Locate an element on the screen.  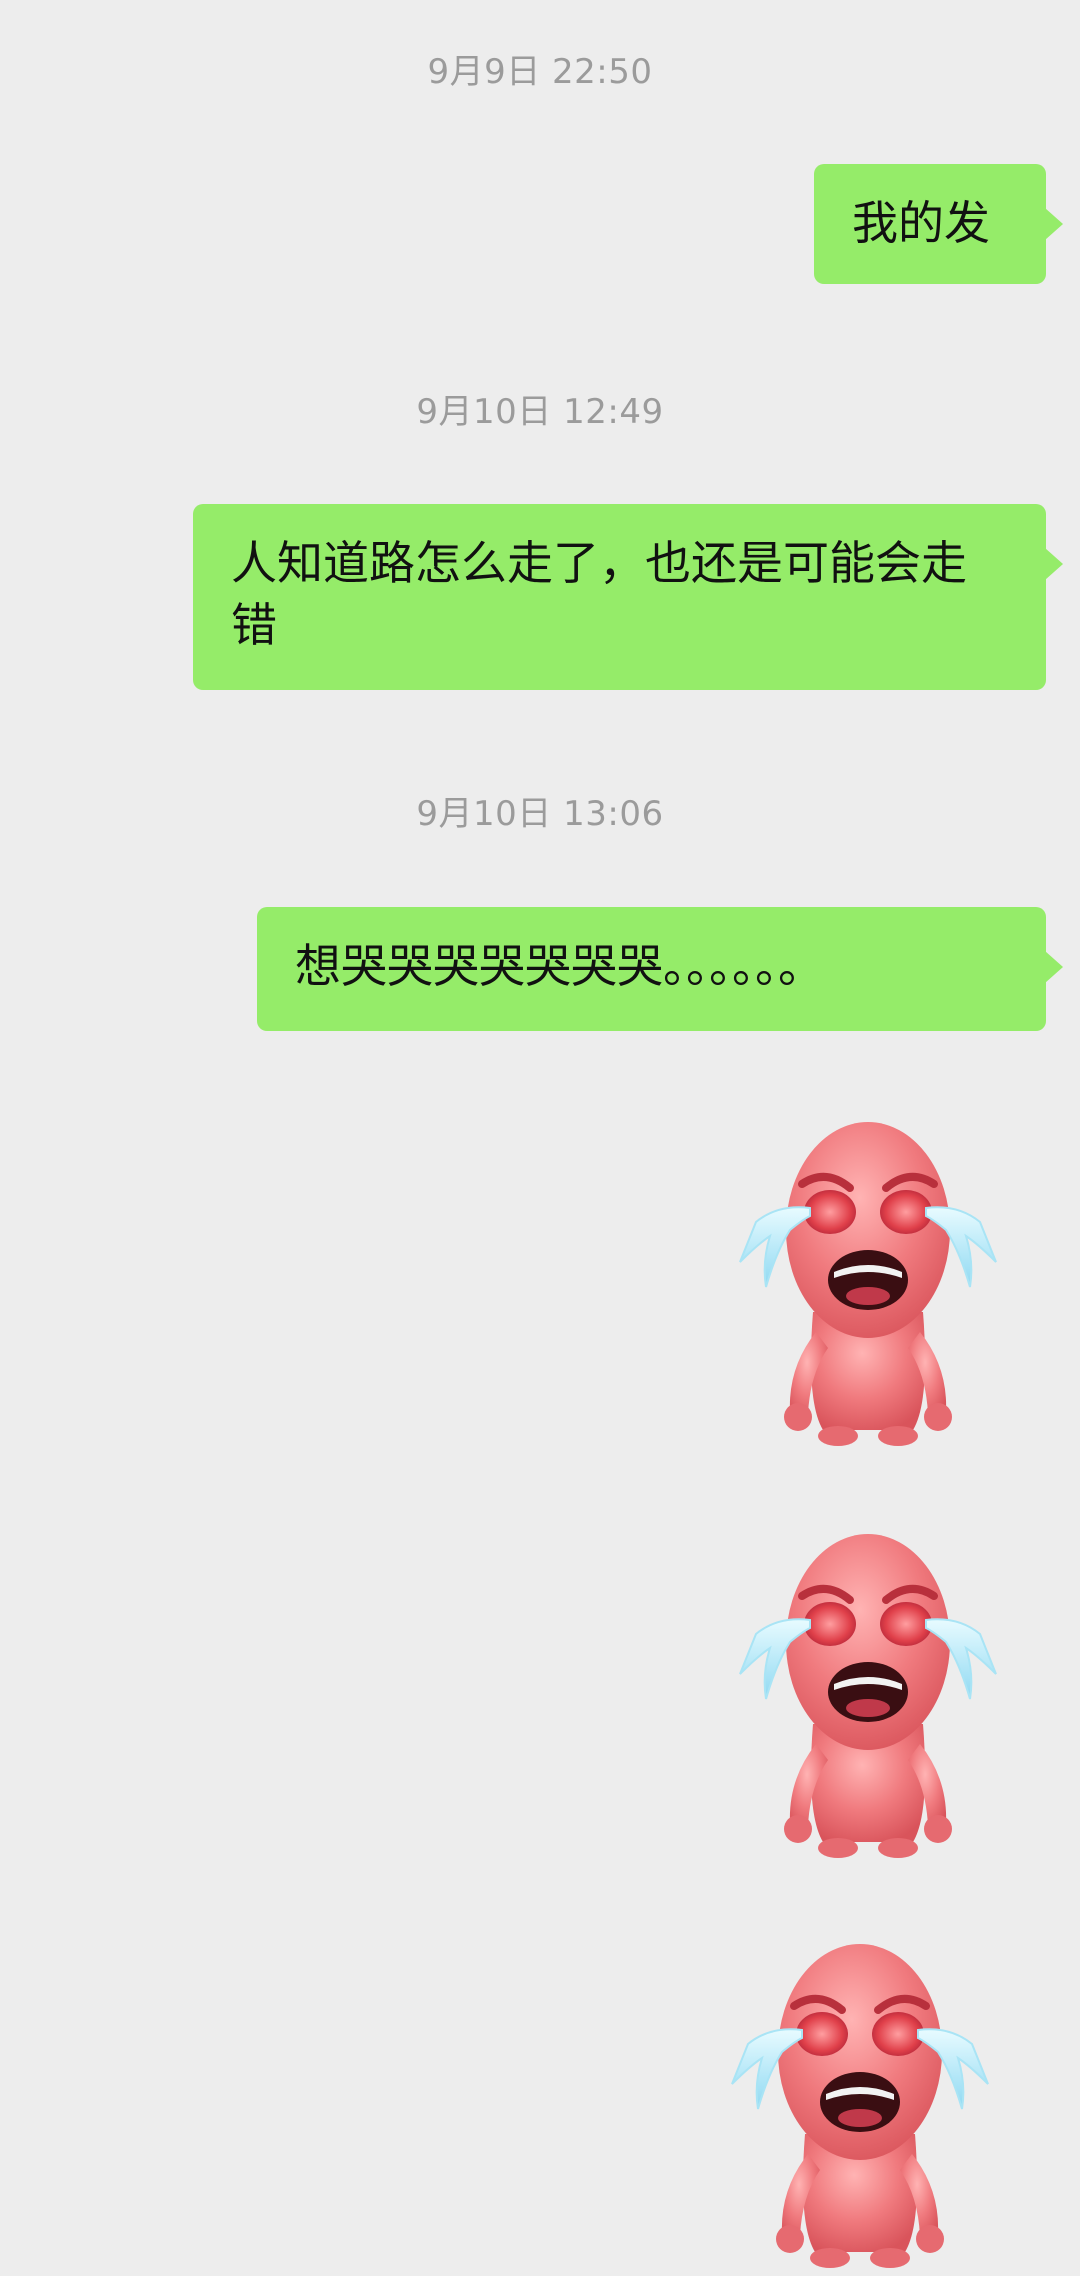
timestamp: 9月10日 12:49 is located at coordinates (540, 412).